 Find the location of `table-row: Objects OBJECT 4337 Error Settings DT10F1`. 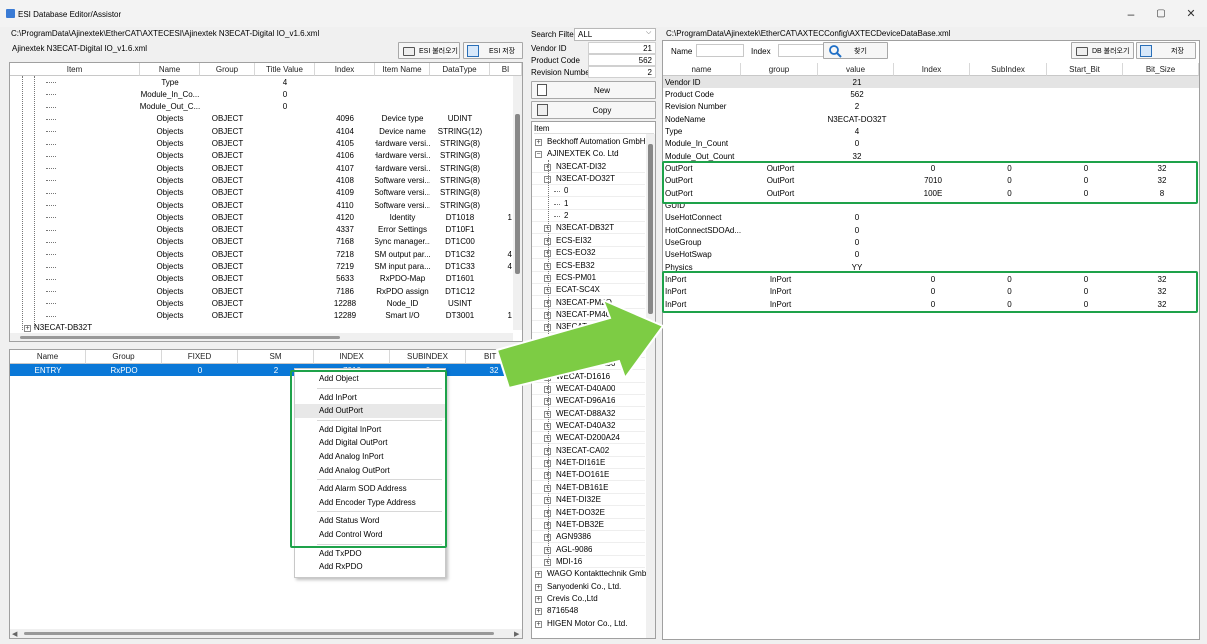

table-row: Objects OBJECT 4337 Error Settings DT10F1 is located at coordinates (261, 230).